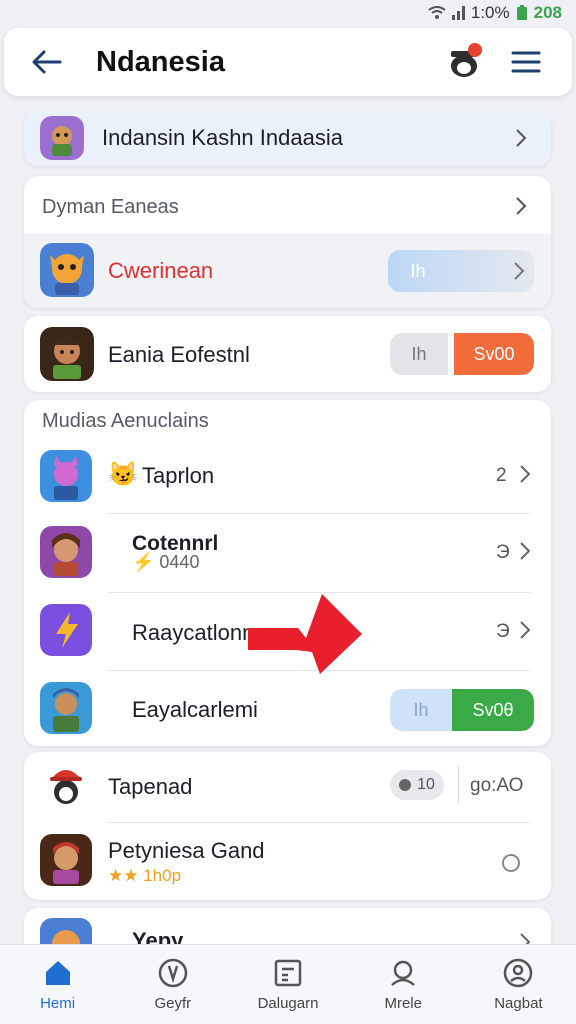 The width and height of the screenshot is (576, 1024). I want to click on battery-icon, so click(521, 12).